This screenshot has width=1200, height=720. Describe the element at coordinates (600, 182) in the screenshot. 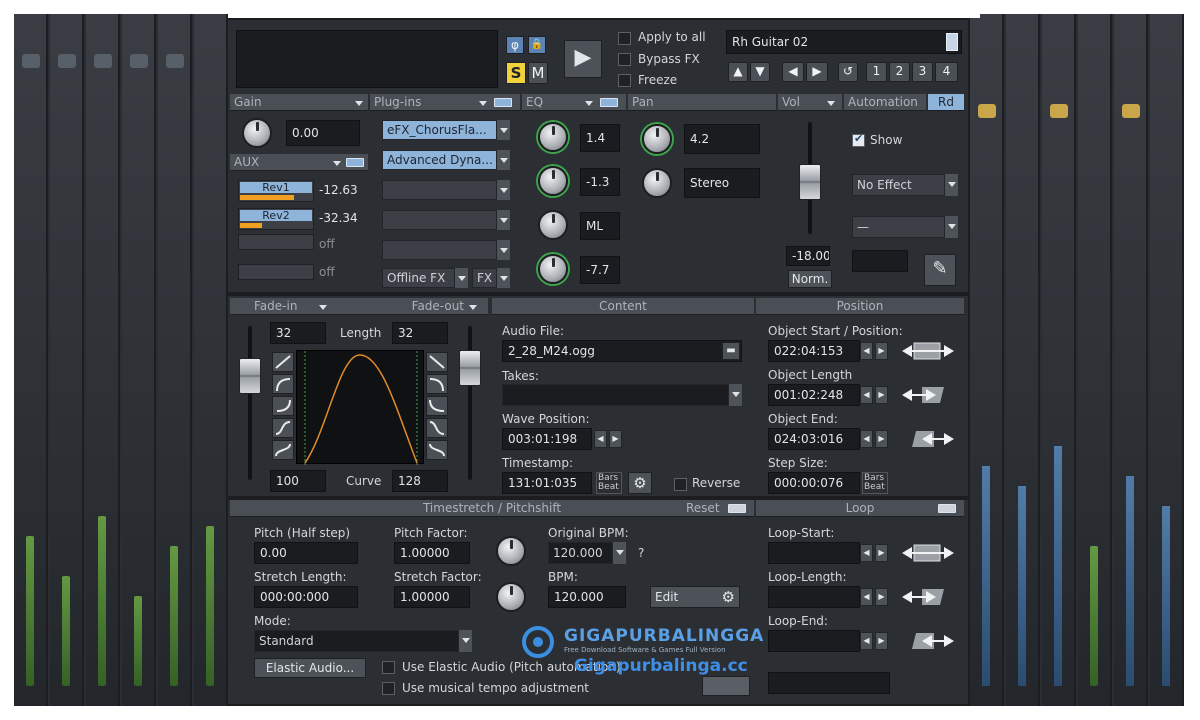

I see `eq-value-2: -1.3` at that location.